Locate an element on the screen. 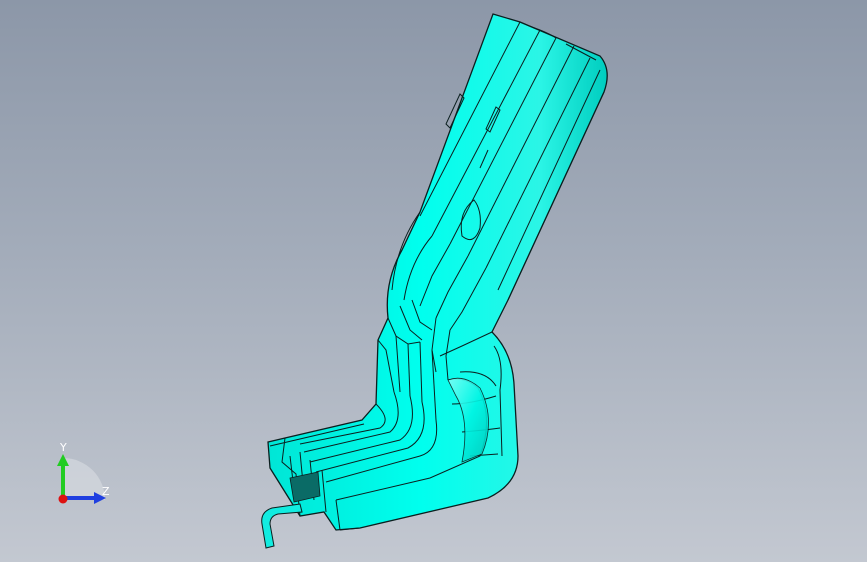 The width and height of the screenshot is (867, 562). z-axis-label: Z is located at coordinates (106, 491).